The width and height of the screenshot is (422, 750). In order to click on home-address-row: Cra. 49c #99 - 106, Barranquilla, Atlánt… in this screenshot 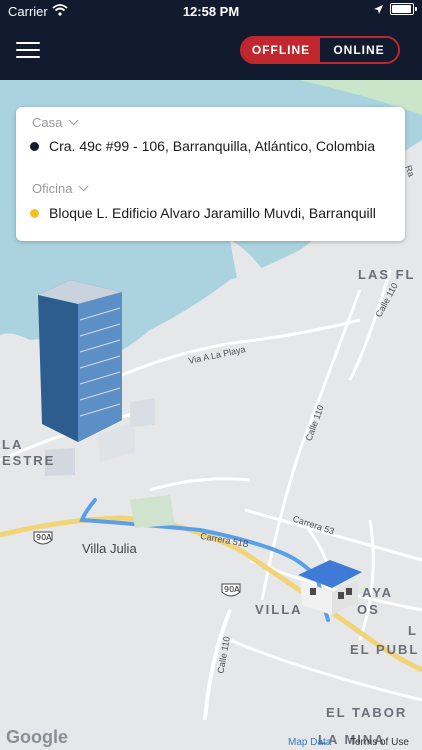, I will do `click(202, 146)`.